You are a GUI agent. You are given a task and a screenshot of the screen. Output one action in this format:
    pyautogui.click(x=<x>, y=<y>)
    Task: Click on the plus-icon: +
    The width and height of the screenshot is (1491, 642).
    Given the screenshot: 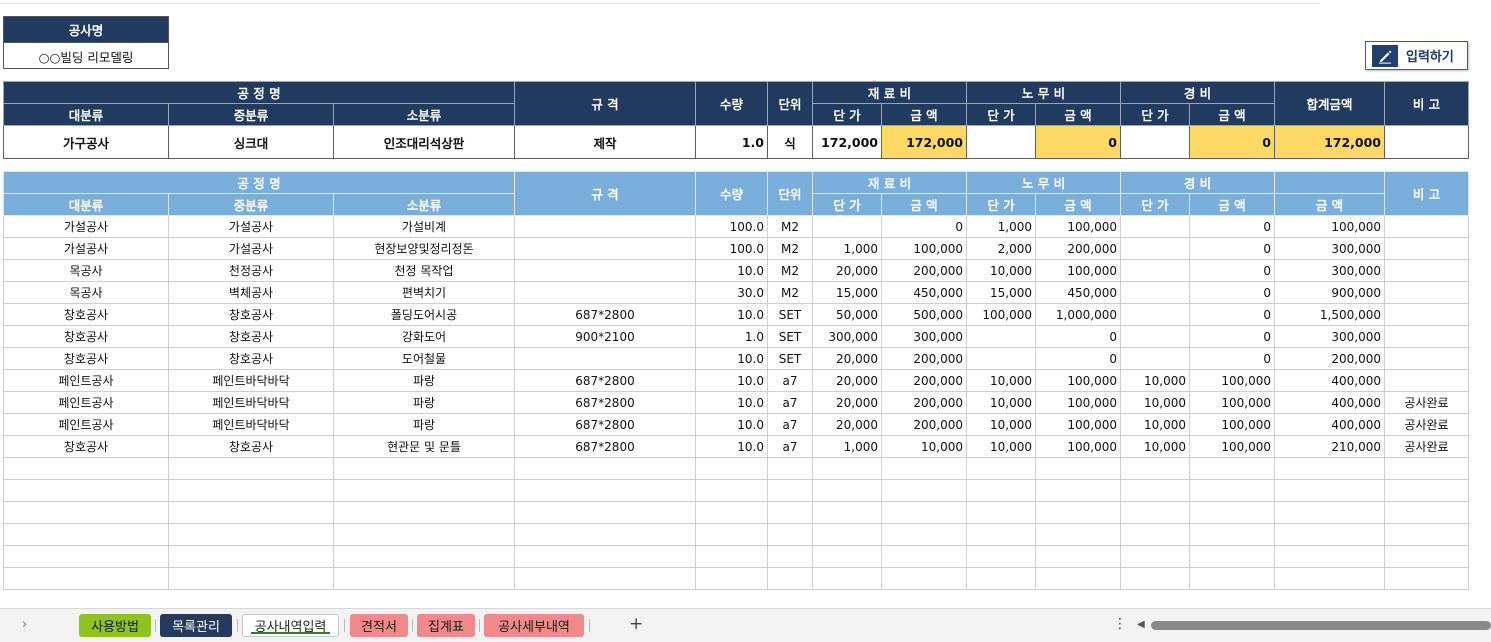 What is the action you would take?
    pyautogui.click(x=636, y=624)
    